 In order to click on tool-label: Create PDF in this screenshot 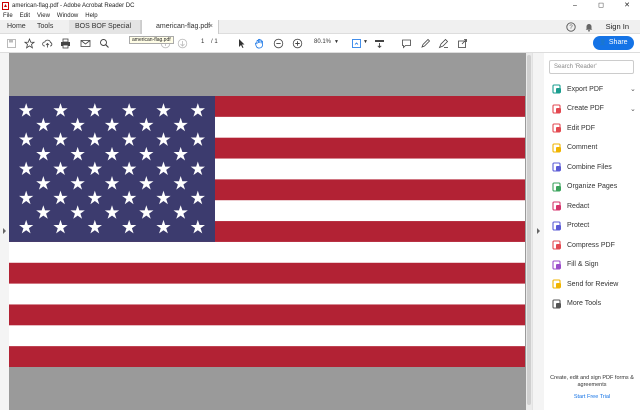, I will do `click(585, 108)`.